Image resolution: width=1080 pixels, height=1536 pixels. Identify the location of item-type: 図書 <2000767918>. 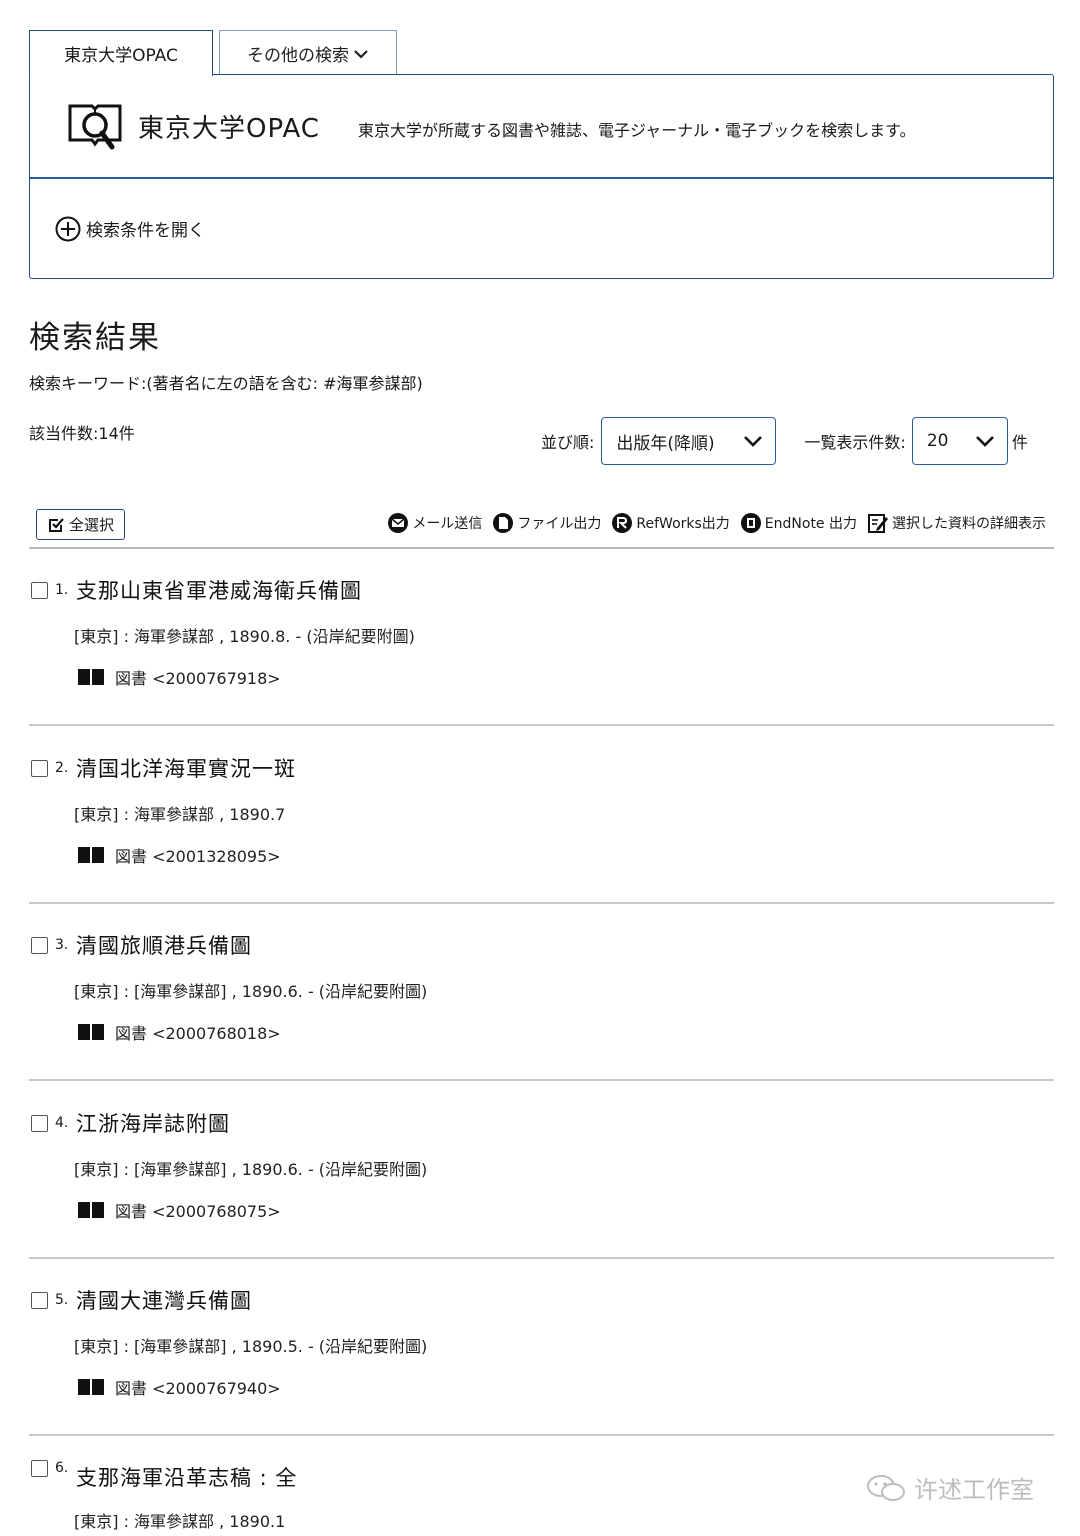
(179, 677).